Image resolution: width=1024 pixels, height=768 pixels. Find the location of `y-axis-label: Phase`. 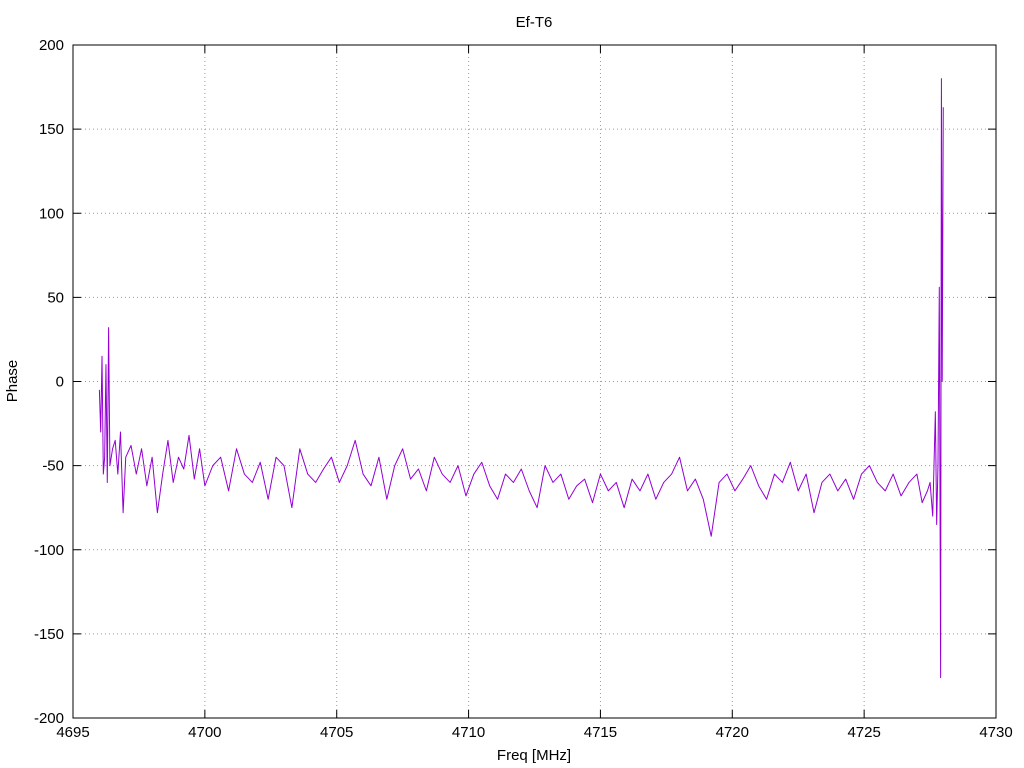

y-axis-label: Phase is located at coordinates (12, 381).